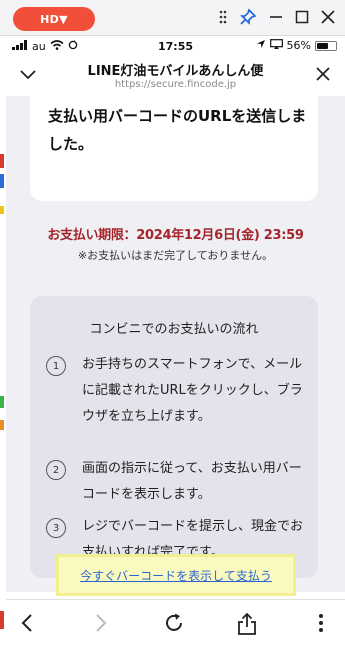 This screenshot has height=647, width=345. Describe the element at coordinates (247, 626) in the screenshot. I see `share-icon` at that location.